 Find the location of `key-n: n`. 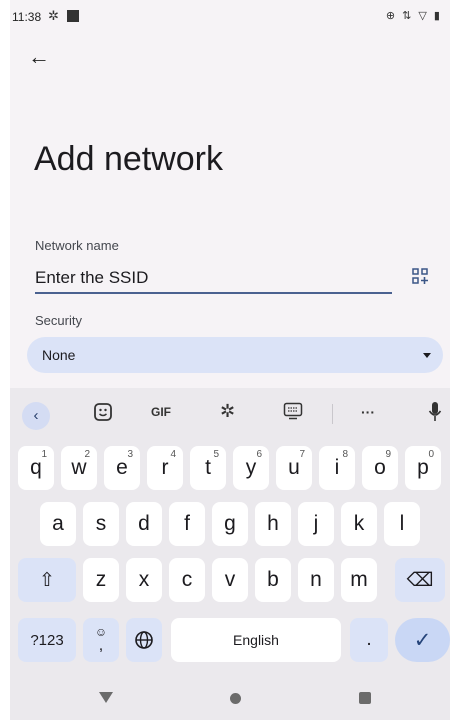

key-n: n is located at coordinates (316, 580).